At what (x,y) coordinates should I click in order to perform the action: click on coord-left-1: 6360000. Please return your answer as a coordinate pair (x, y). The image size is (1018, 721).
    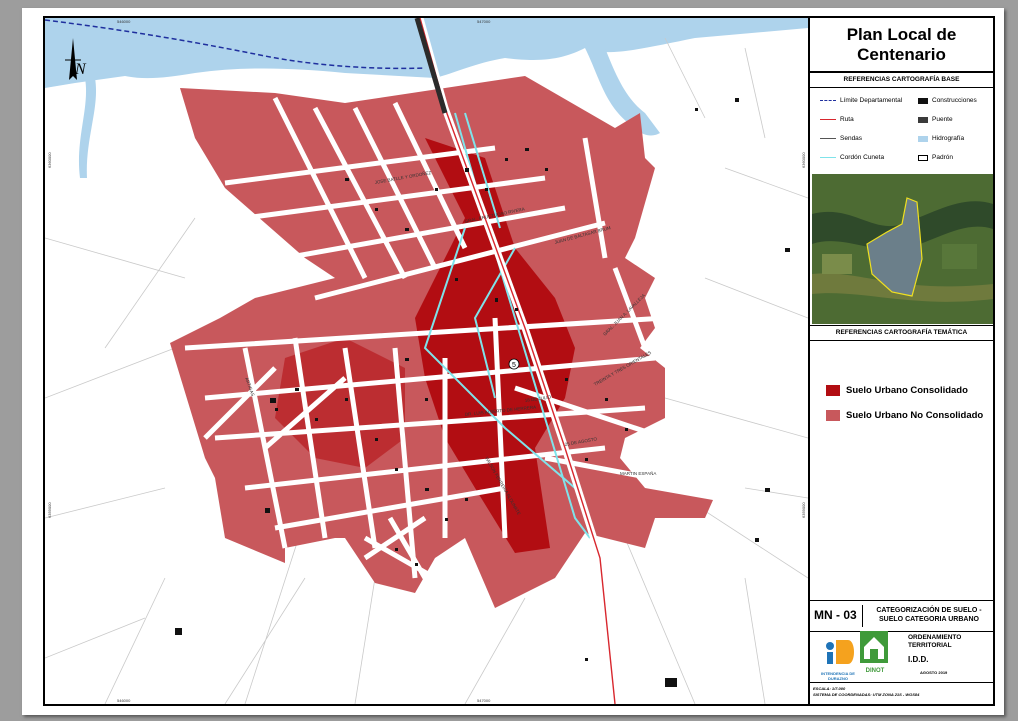
    Looking at the image, I should click on (49, 160).